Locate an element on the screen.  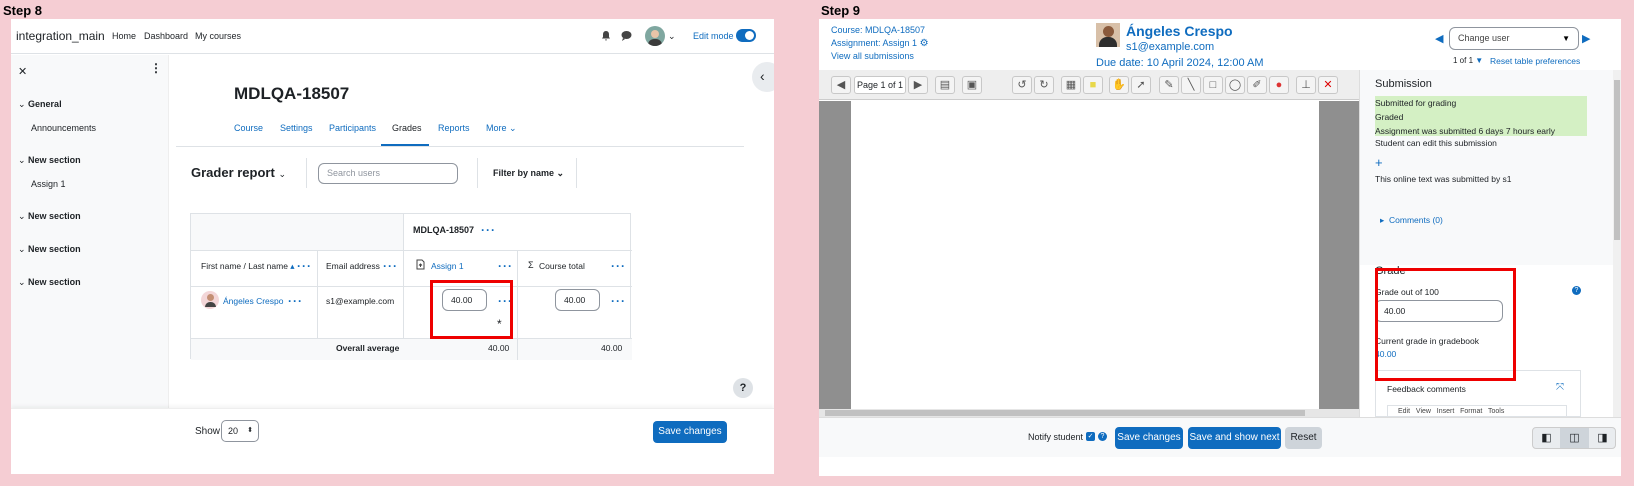
nav-home: Home is located at coordinates (124, 36).